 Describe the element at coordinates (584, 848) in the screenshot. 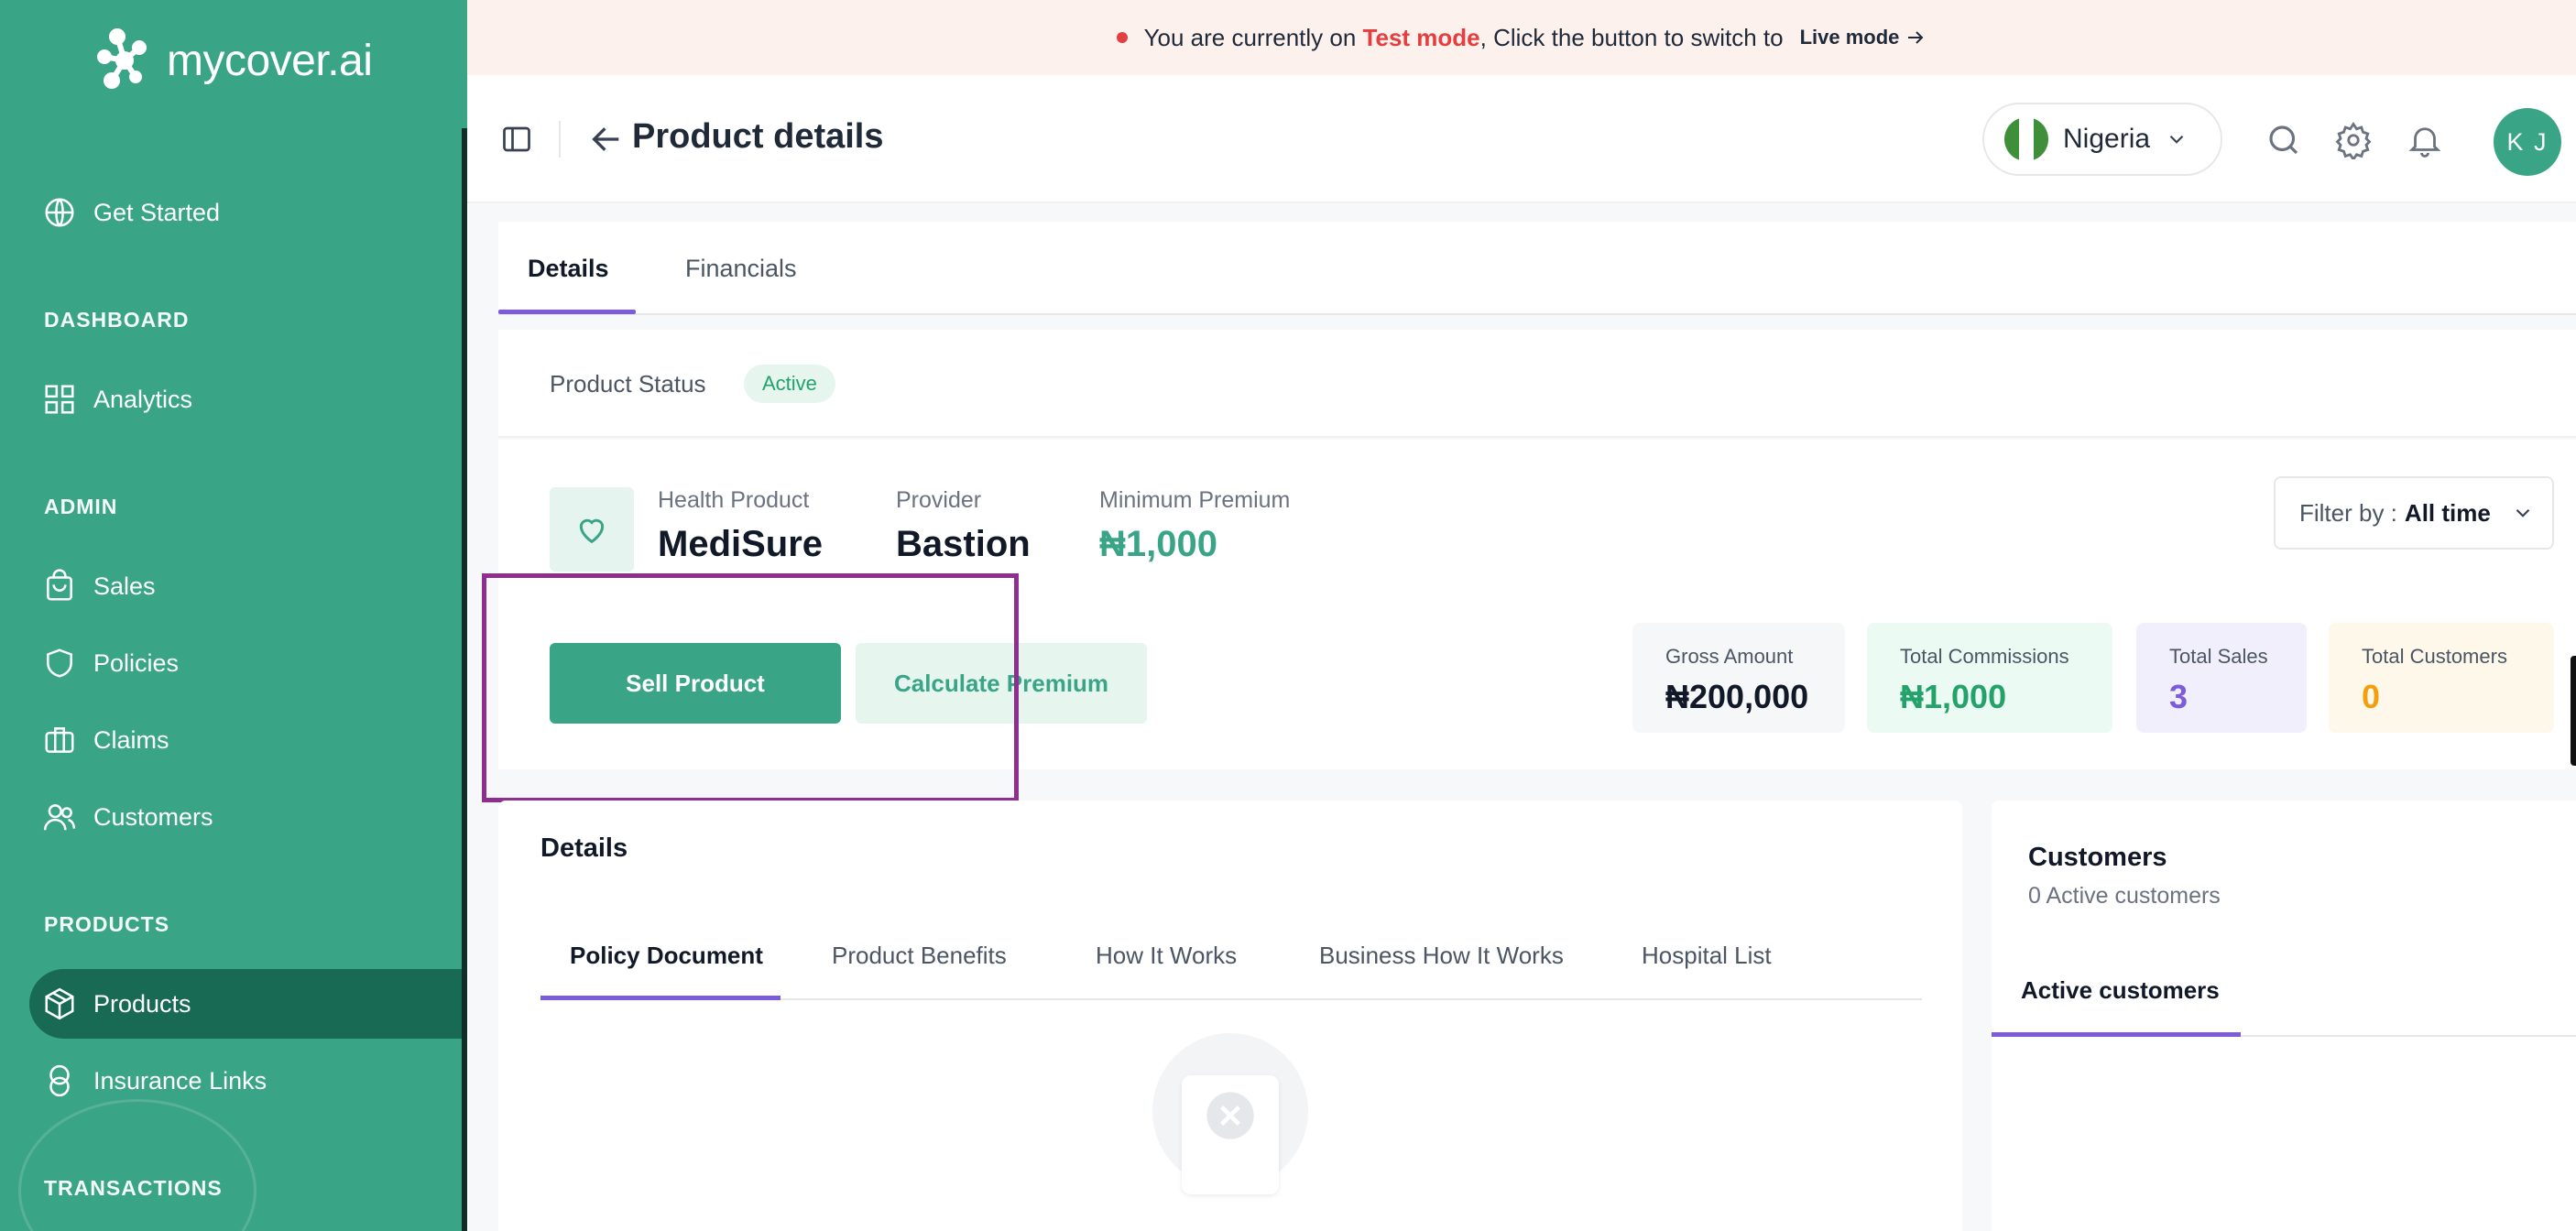

I see `details-title: Details` at that location.